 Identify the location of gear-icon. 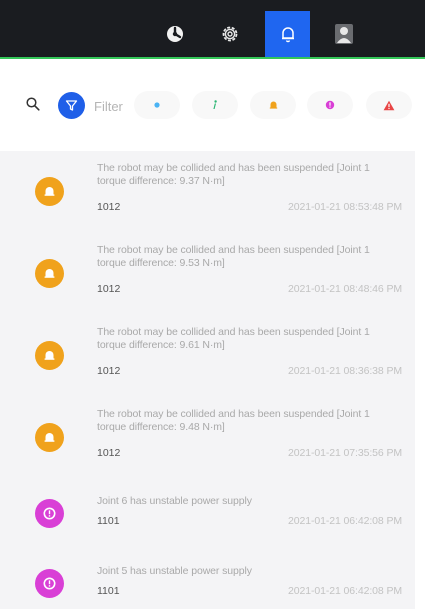
(229, 34).